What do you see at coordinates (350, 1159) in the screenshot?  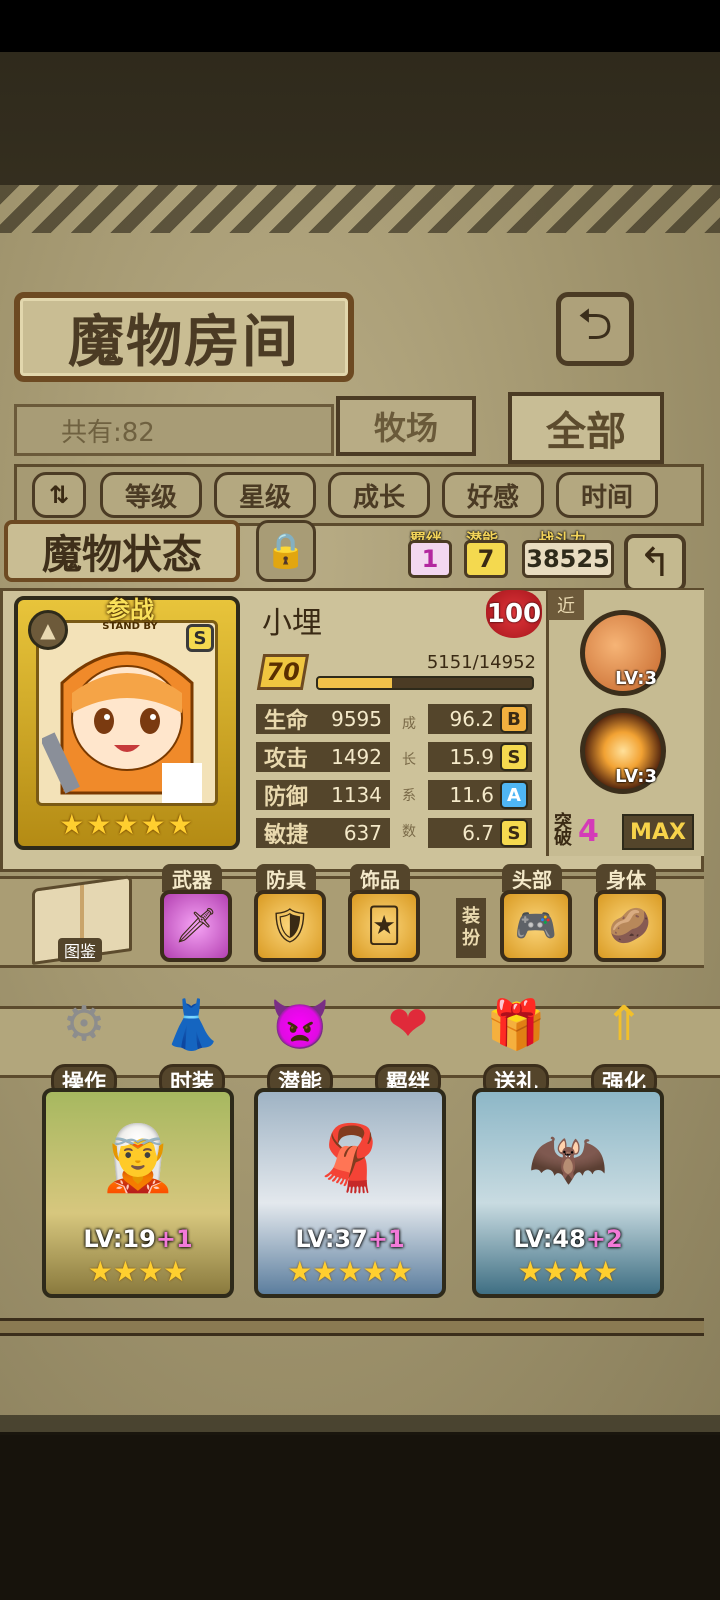 I see `monster-portrait: 🧣` at bounding box center [350, 1159].